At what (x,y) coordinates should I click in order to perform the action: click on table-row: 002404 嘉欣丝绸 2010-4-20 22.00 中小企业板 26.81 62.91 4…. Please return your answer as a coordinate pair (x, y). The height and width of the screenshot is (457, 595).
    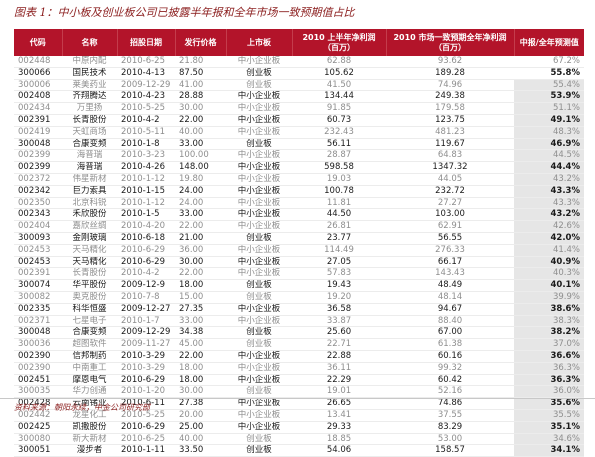
    Looking at the image, I should click on (299, 226).